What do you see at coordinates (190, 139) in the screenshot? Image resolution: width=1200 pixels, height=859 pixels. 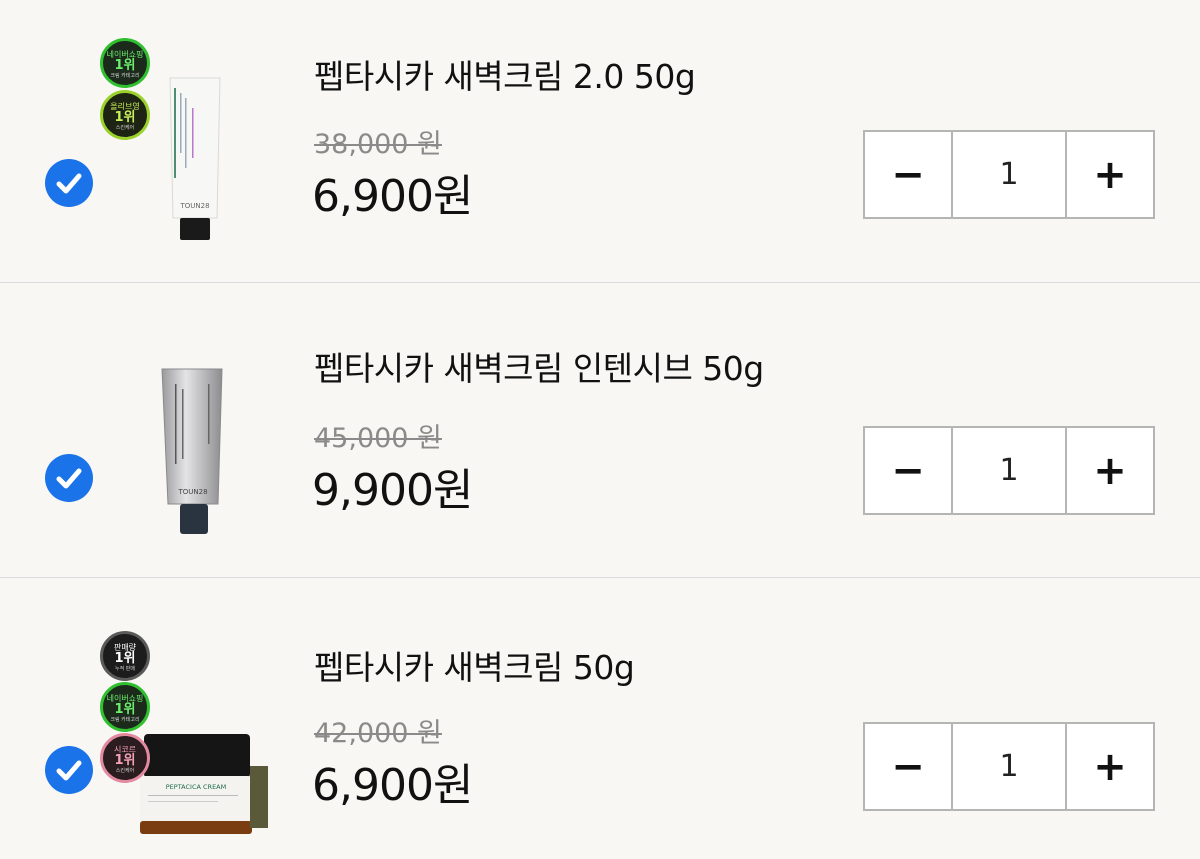 I see `product-image: TOUN28 네이버쇼핑 1위 크림 카테고리 올리브영 1위 스킨케어` at bounding box center [190, 139].